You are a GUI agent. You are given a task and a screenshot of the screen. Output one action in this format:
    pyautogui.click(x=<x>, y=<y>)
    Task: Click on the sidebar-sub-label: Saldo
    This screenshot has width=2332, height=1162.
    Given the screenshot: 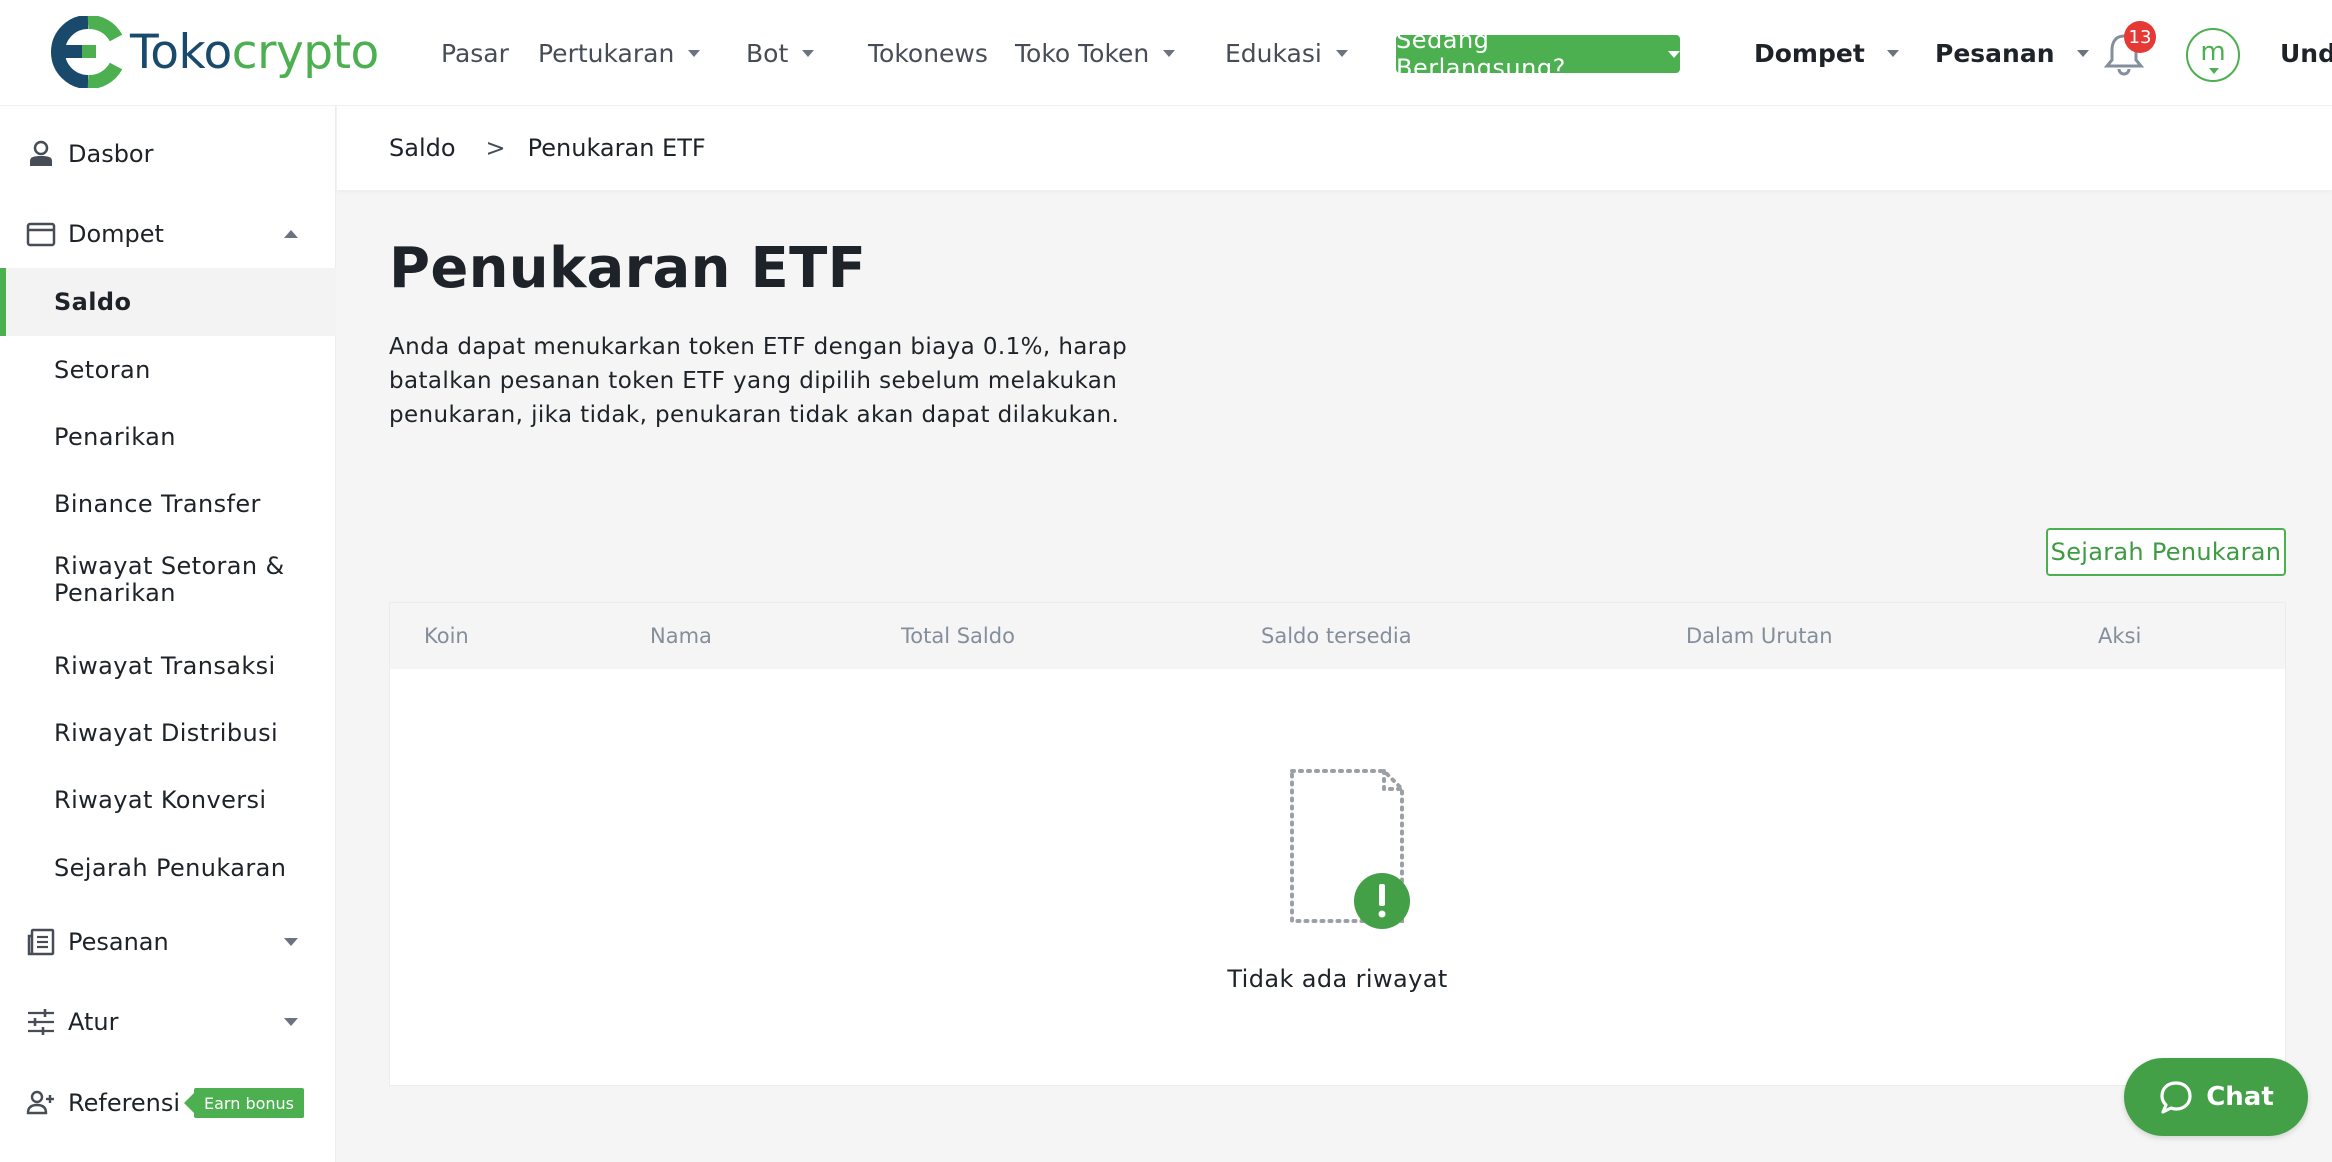 What is the action you would take?
    pyautogui.click(x=93, y=302)
    